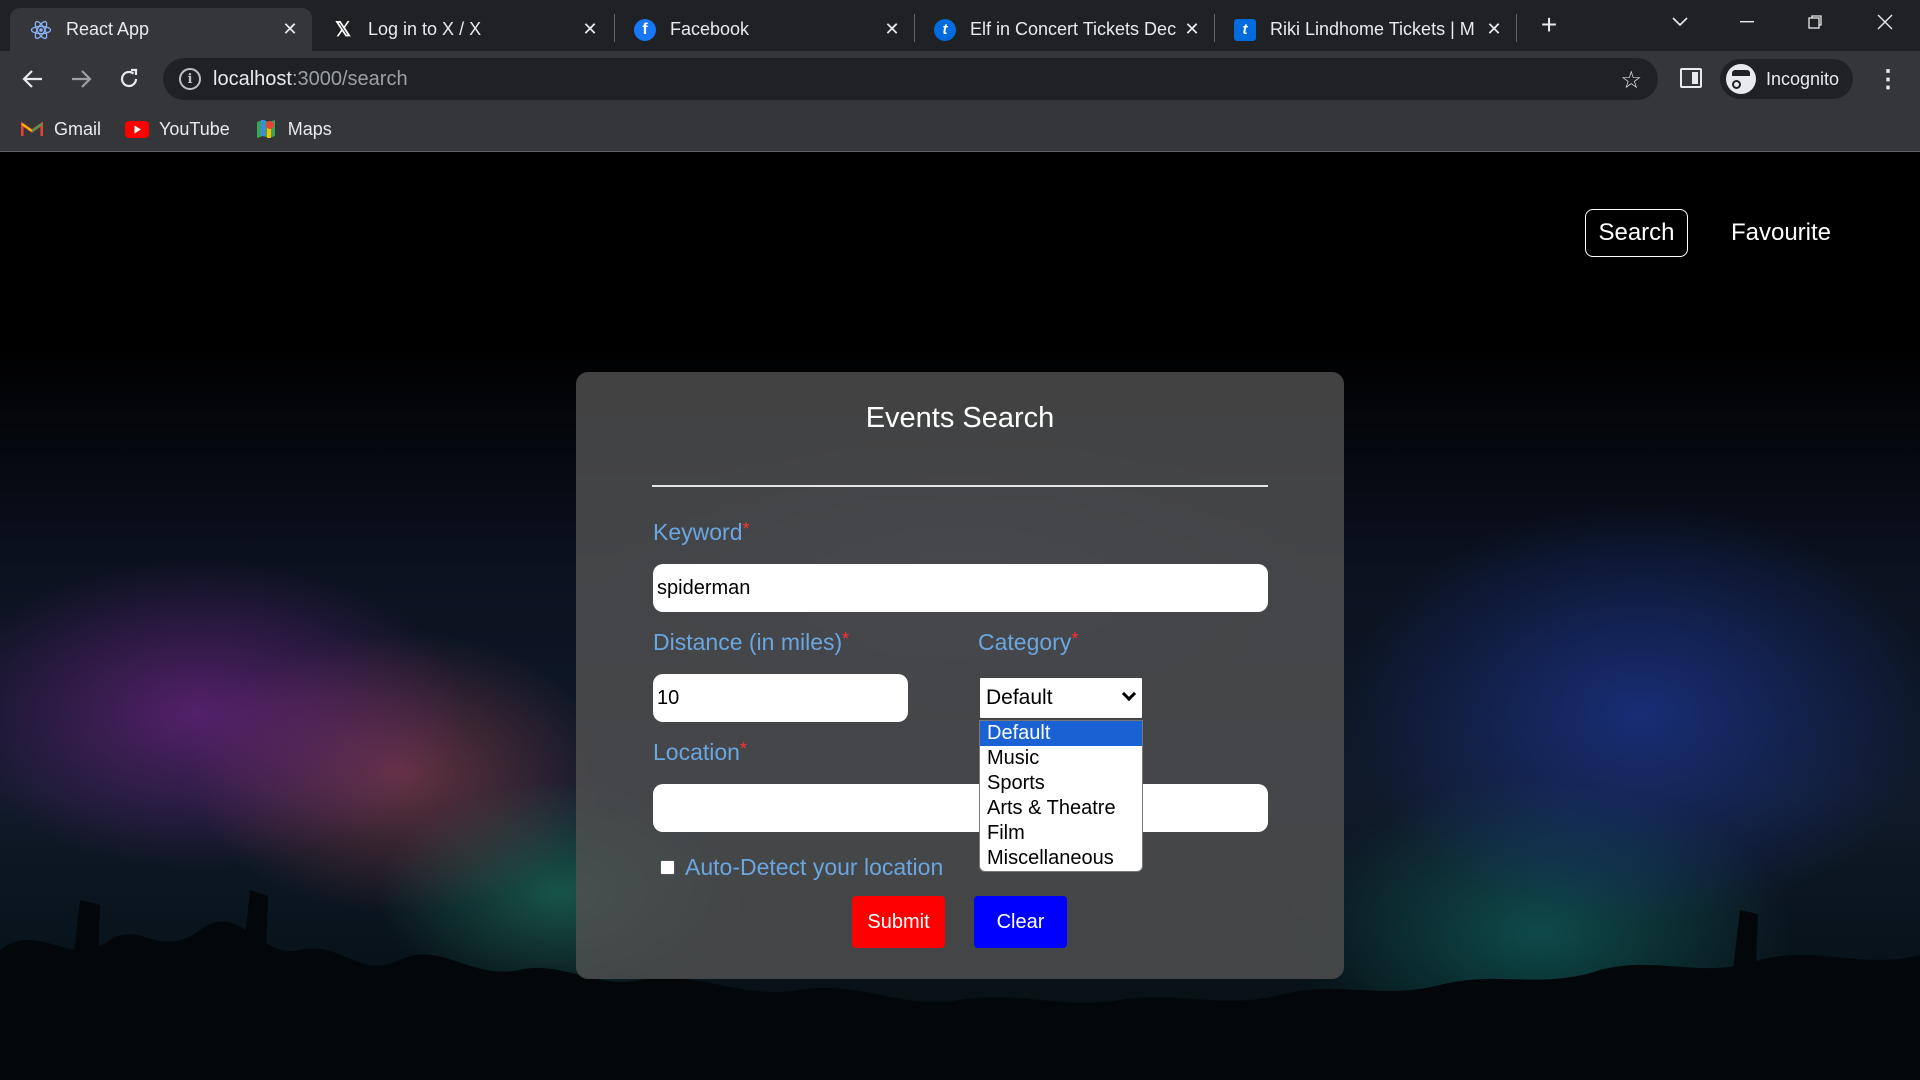 This screenshot has width=1920, height=1080. I want to click on tab-elf-concert: t Elf in Concert Tickets Dec ✕, so click(1064, 29).